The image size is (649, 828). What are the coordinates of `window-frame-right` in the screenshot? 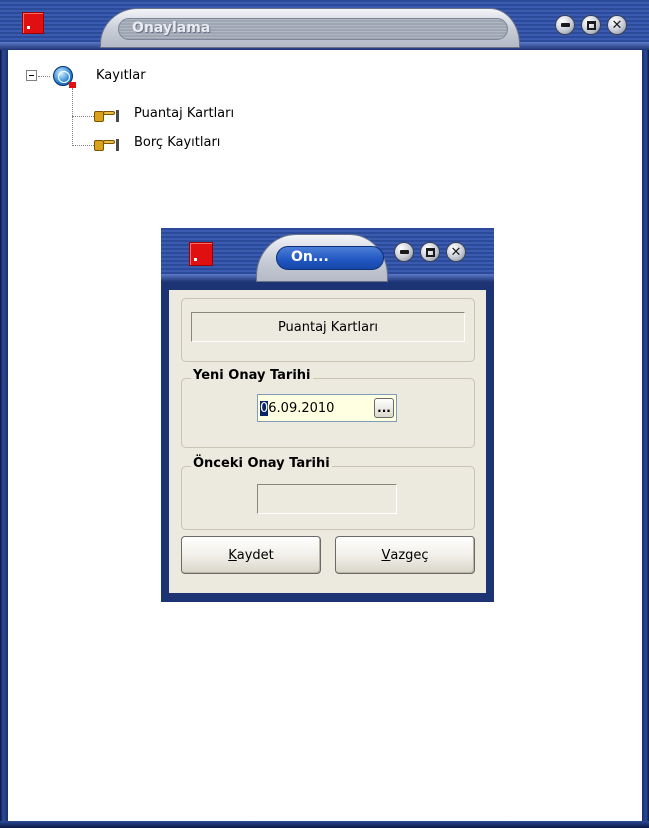 It's located at (645, 439).